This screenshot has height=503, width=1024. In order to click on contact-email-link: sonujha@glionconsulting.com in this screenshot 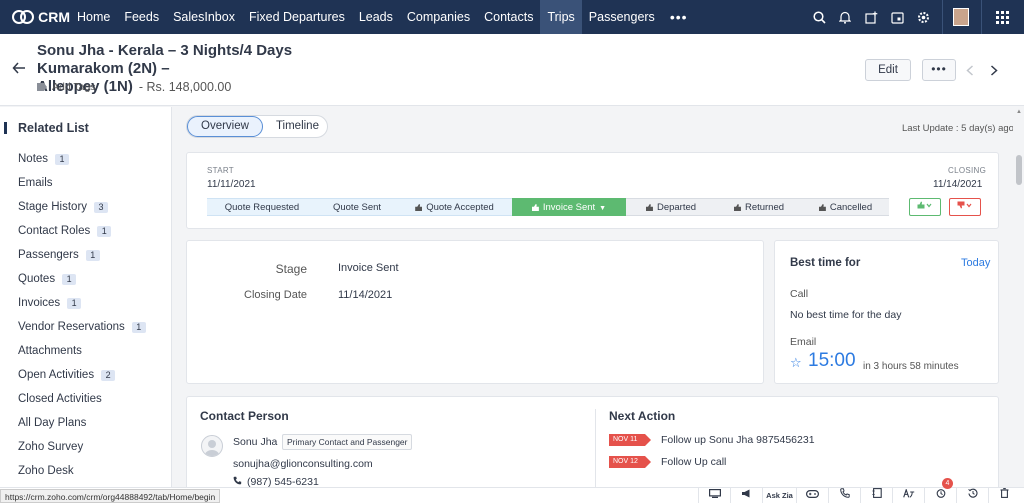, I will do `click(303, 464)`.